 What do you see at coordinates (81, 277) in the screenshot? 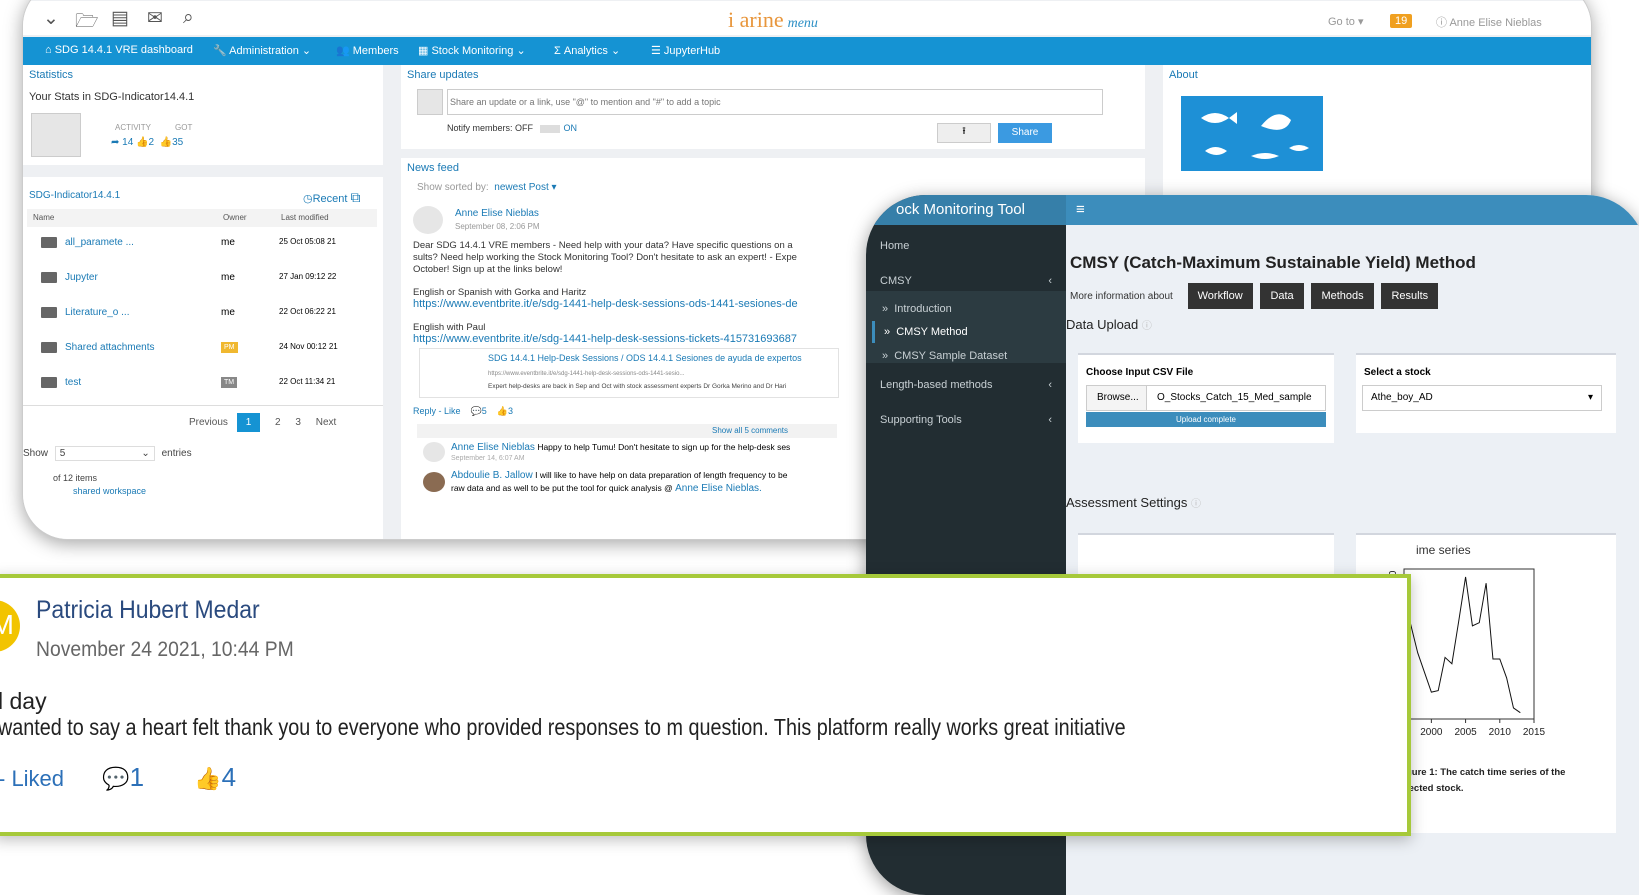
I see `row-name: Jupyter` at bounding box center [81, 277].